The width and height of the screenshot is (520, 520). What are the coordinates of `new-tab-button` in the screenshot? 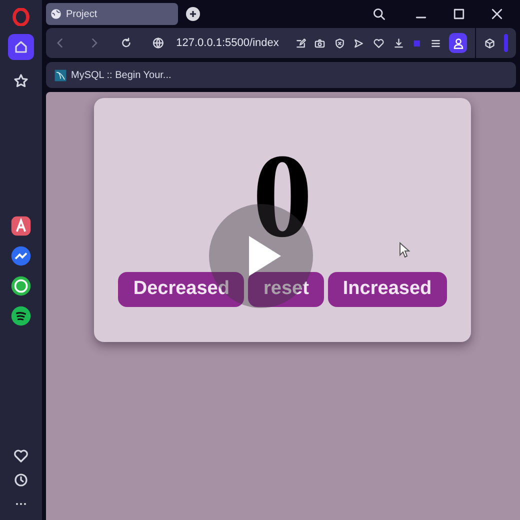 It's located at (193, 14).